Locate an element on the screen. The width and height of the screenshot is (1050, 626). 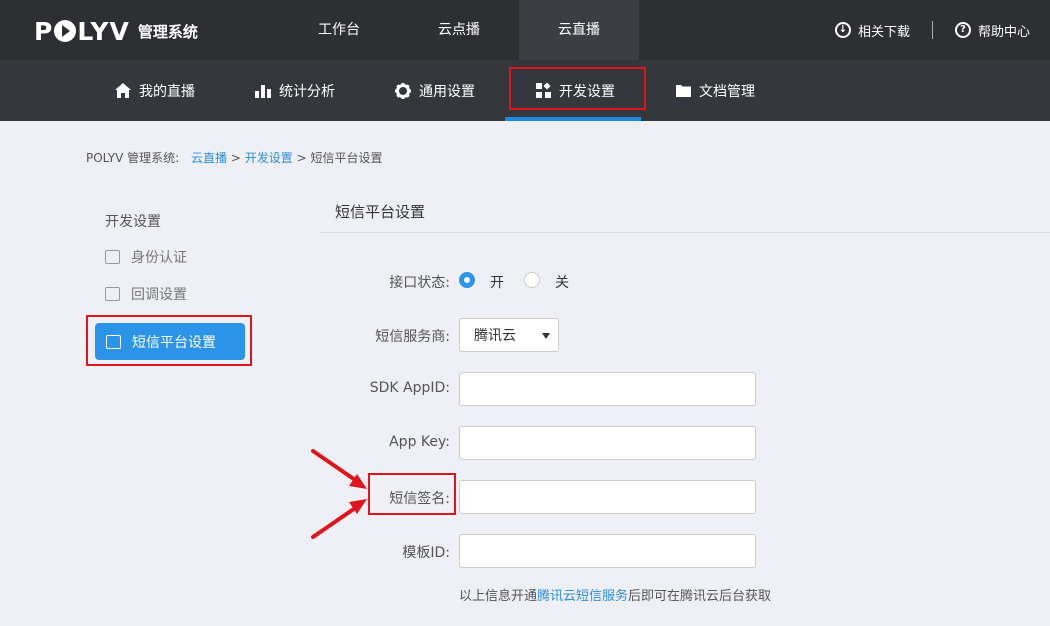
subnav-my-live: 我的直播 is located at coordinates (155, 90).